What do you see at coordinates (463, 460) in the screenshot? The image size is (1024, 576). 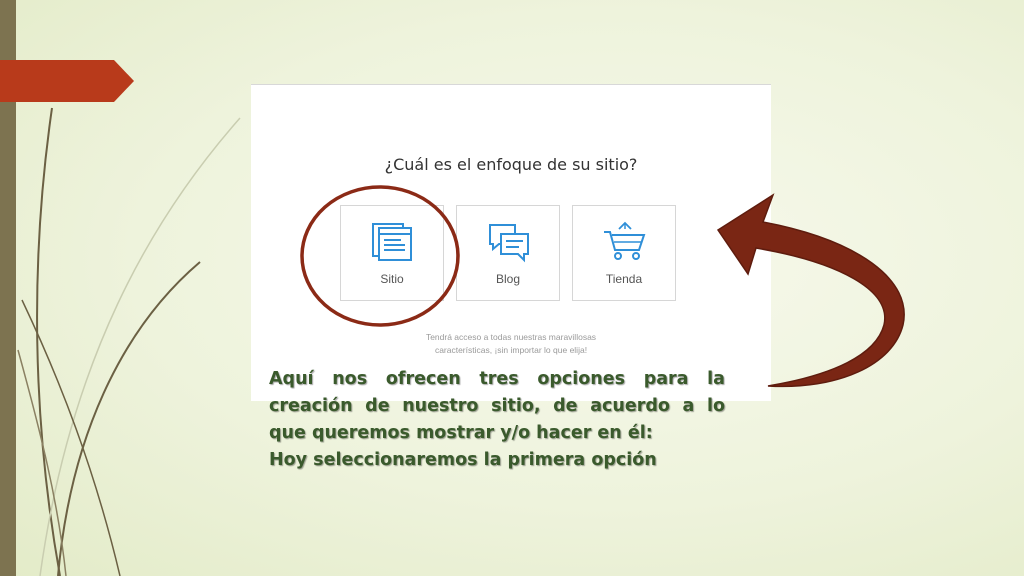 I see `caption-line-4: Hoy seleccionaremos la primera opción` at bounding box center [463, 460].